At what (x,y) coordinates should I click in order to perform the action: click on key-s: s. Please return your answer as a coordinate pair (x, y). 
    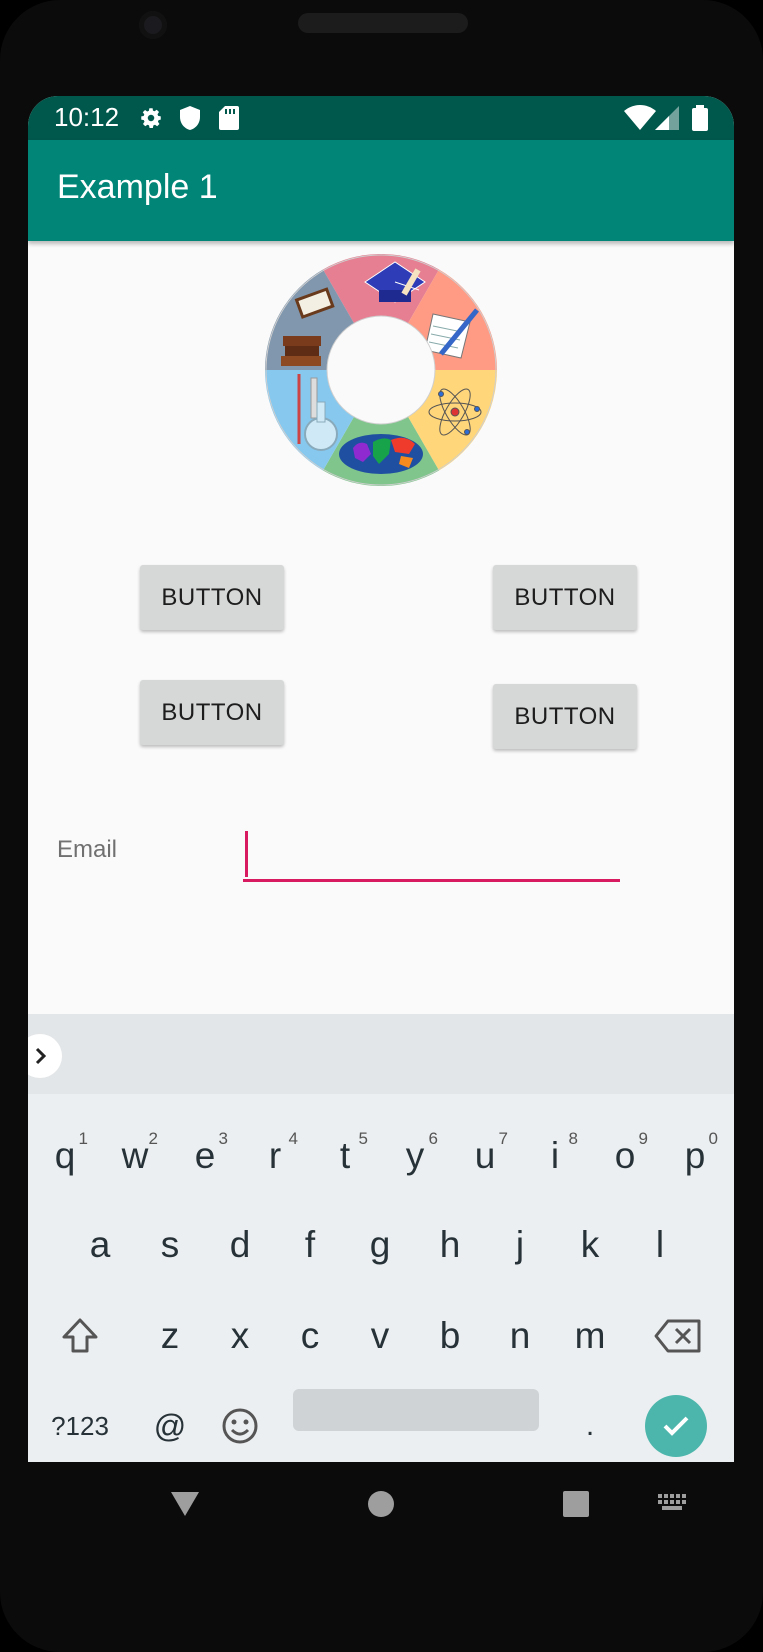
    Looking at the image, I should click on (170, 1245).